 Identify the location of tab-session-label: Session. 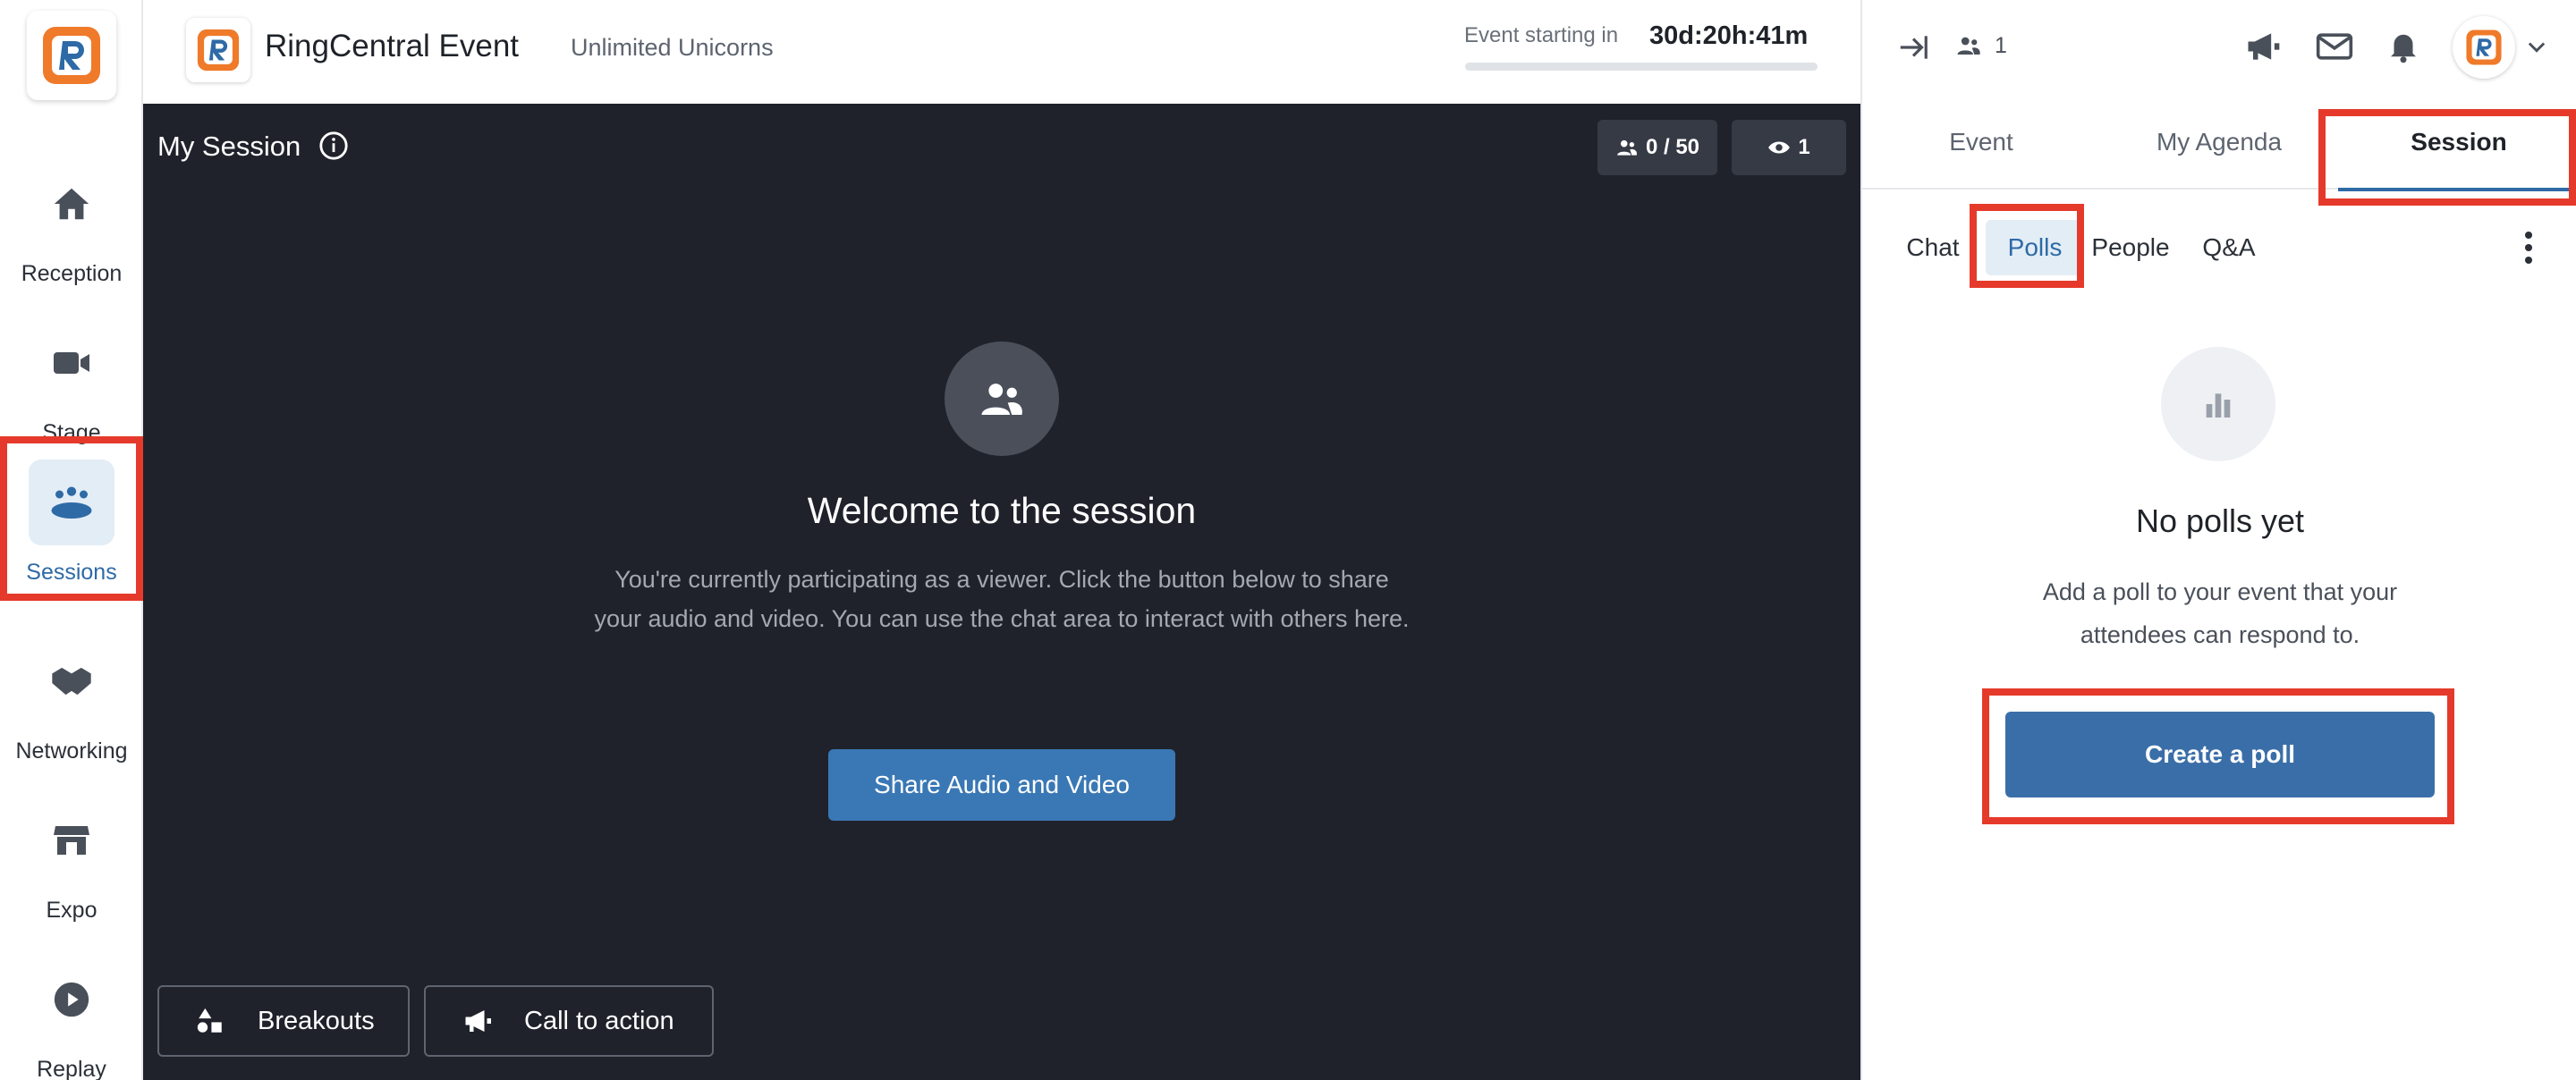
(2459, 142).